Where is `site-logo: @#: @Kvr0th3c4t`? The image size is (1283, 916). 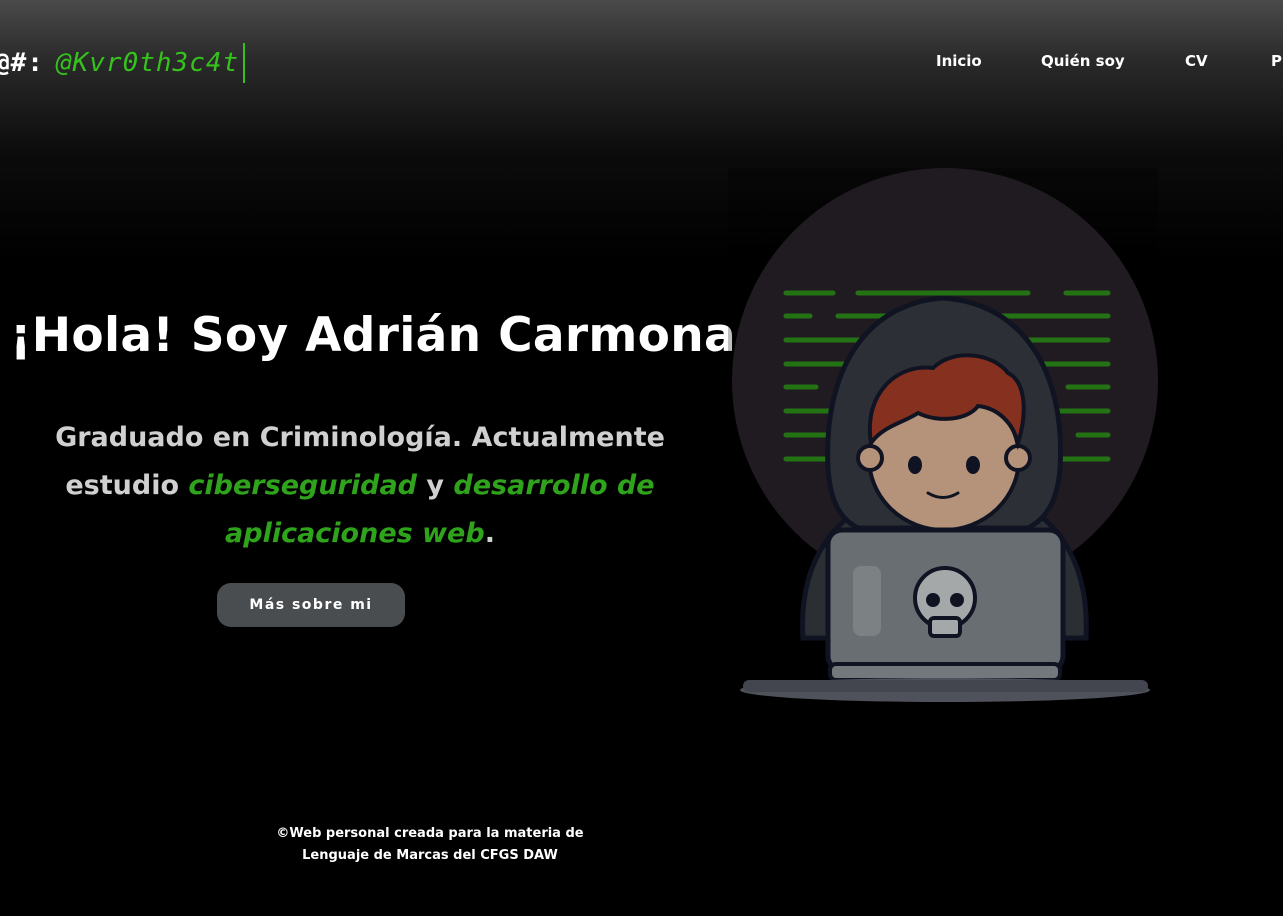
site-logo: @#: @Kvr0th3c4t is located at coordinates (123, 63).